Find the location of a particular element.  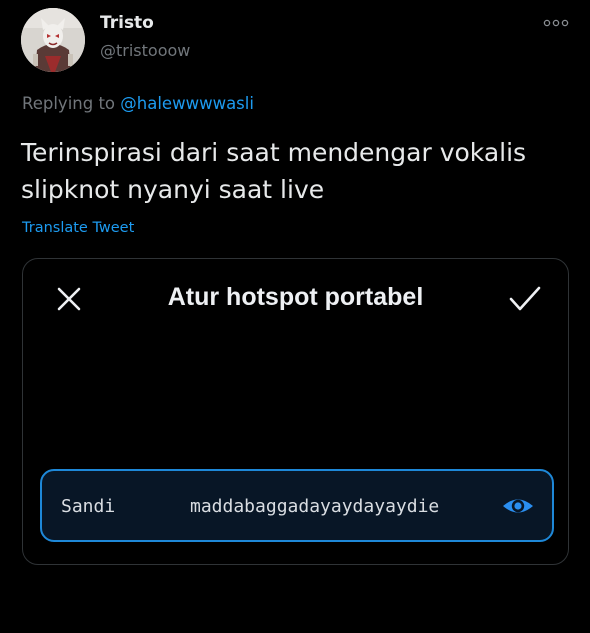

avatar is located at coordinates (53, 40).